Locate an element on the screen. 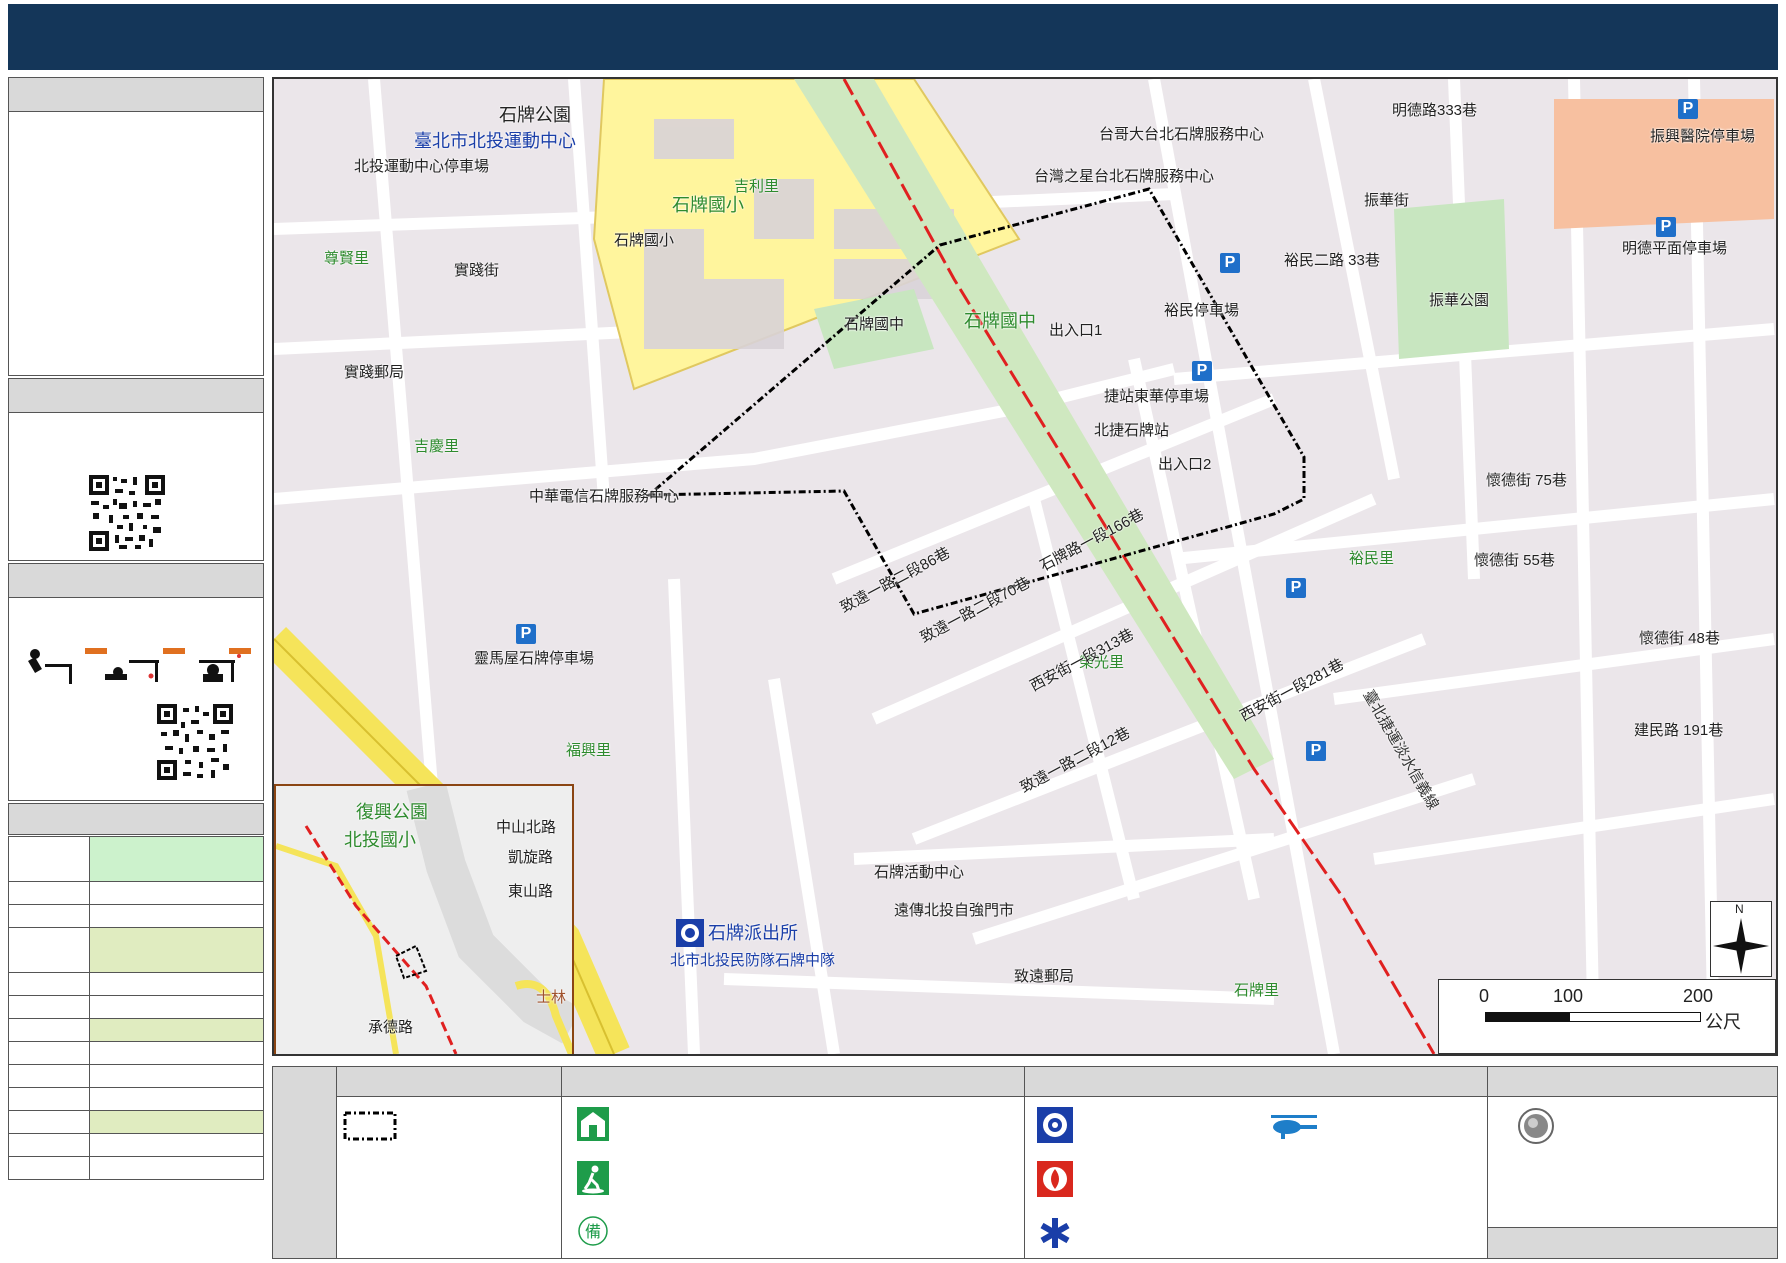 The height and width of the screenshot is (1263, 1786). north-label: N is located at coordinates (1739, 909).